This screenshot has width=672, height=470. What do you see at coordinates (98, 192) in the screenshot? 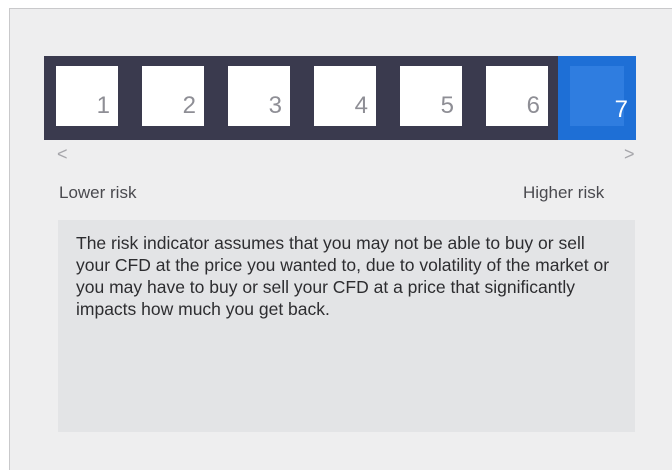
I see `lower-risk-label: Lower risk` at bounding box center [98, 192].